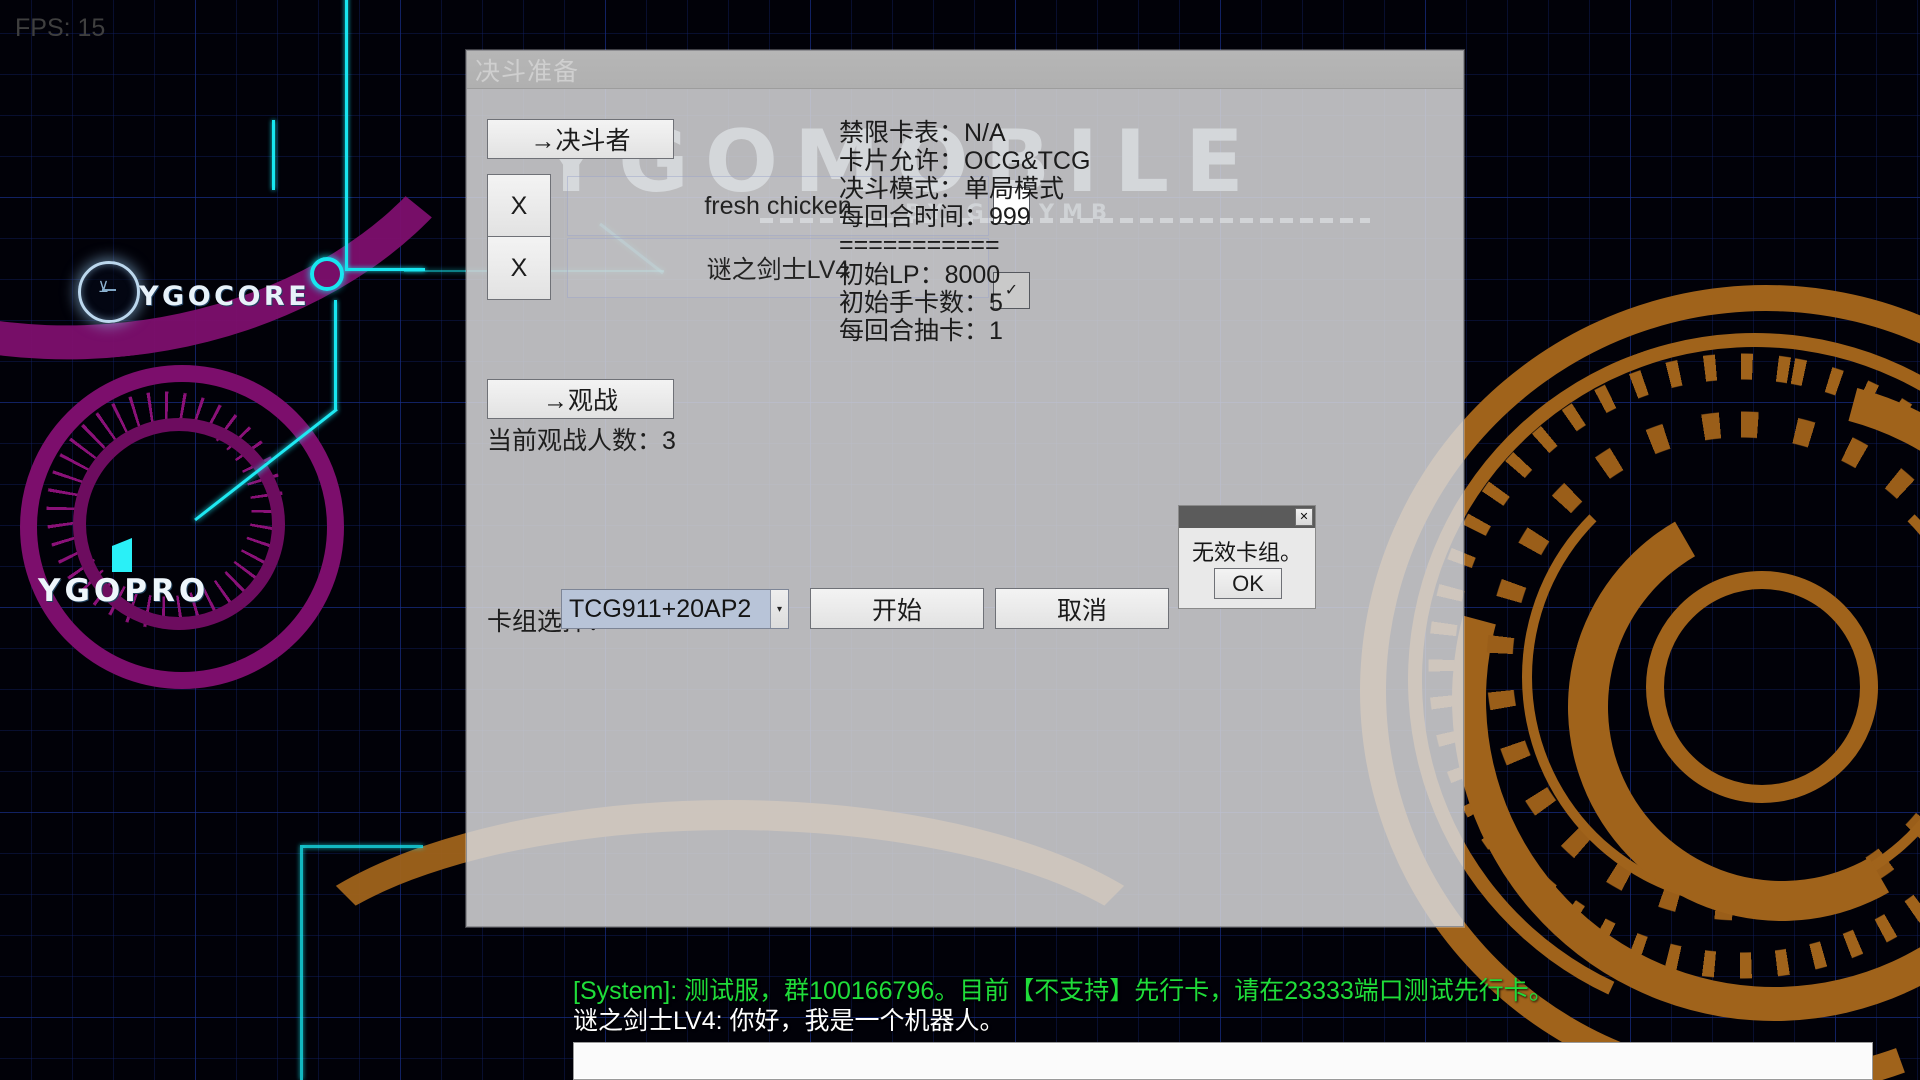  What do you see at coordinates (920, 275) in the screenshot?
I see `info-start-lp: 初始LP：8000` at bounding box center [920, 275].